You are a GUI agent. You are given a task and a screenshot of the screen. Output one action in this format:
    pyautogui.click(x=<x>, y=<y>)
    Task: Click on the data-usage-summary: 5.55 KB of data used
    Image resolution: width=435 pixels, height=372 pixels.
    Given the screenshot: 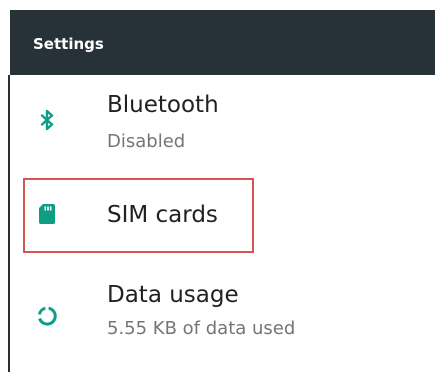 What is the action you would take?
    pyautogui.click(x=201, y=328)
    